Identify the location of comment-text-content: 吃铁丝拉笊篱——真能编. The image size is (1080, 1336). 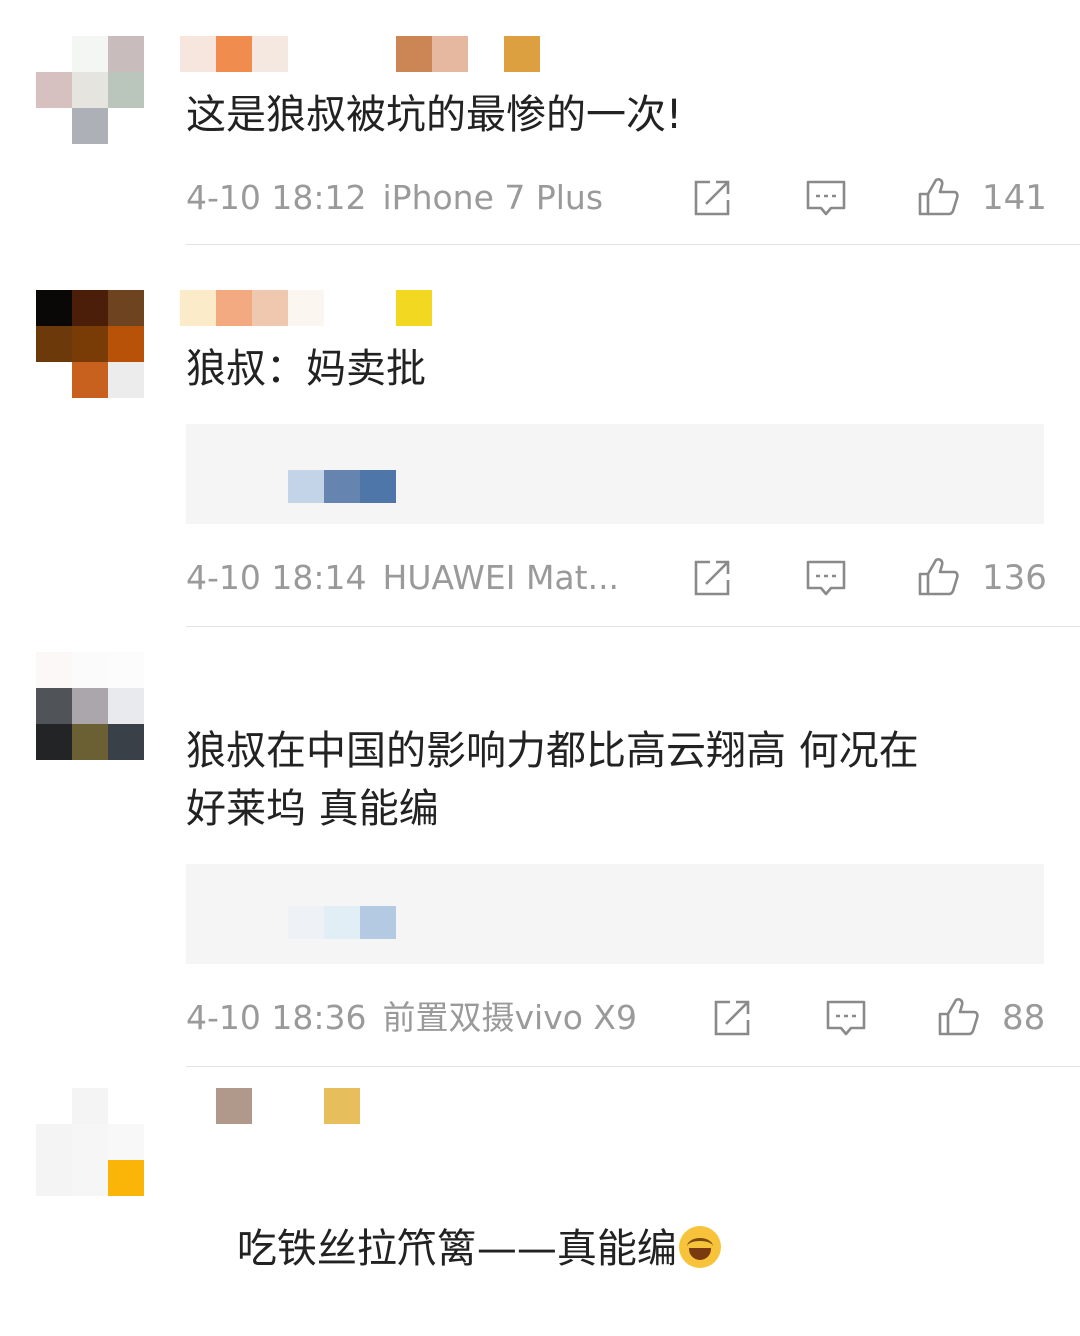
(456, 1249).